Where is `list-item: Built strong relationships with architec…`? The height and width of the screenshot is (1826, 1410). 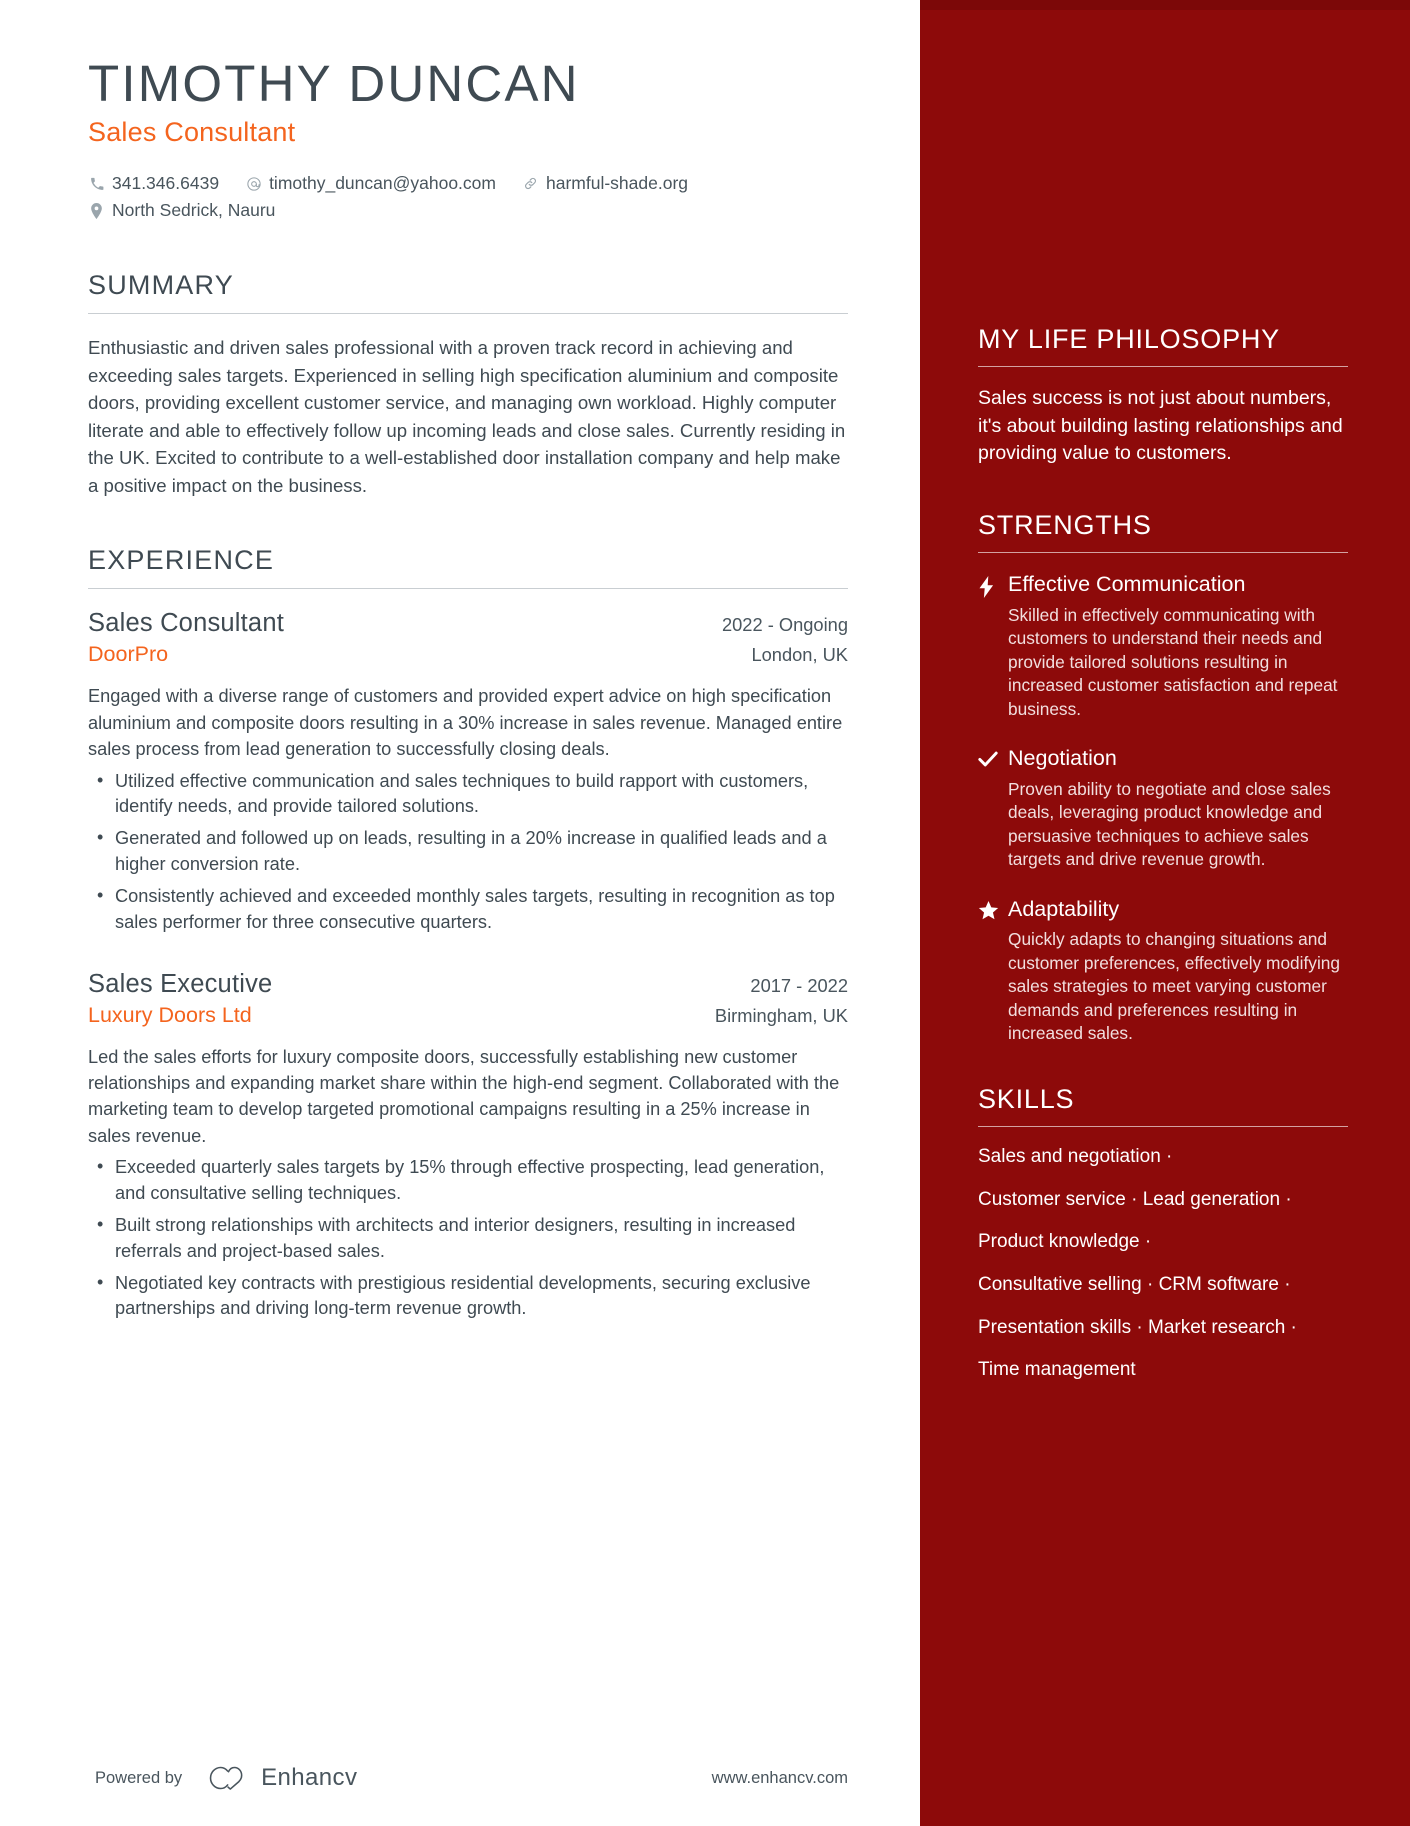
list-item: Built strong relationships with architec… is located at coordinates (468, 1238).